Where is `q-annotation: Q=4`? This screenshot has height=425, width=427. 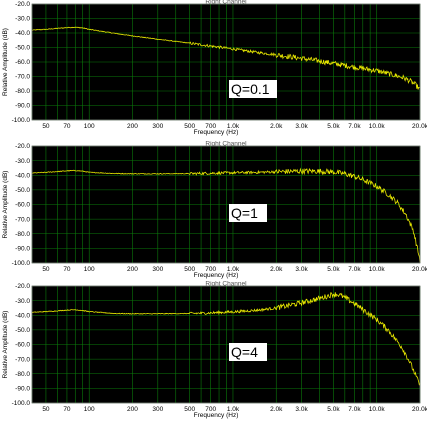
q-annotation: Q=4 is located at coordinates (244, 352).